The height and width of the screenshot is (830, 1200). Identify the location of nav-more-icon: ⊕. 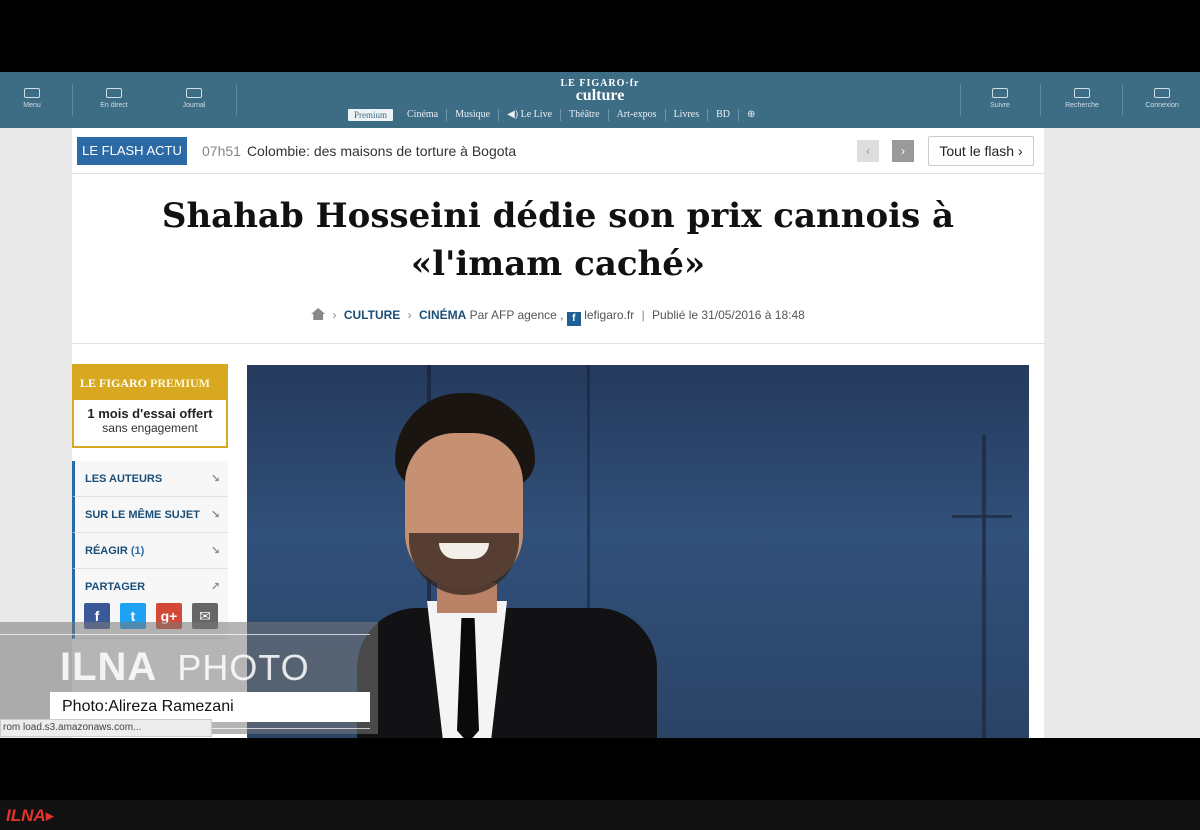
(751, 115).